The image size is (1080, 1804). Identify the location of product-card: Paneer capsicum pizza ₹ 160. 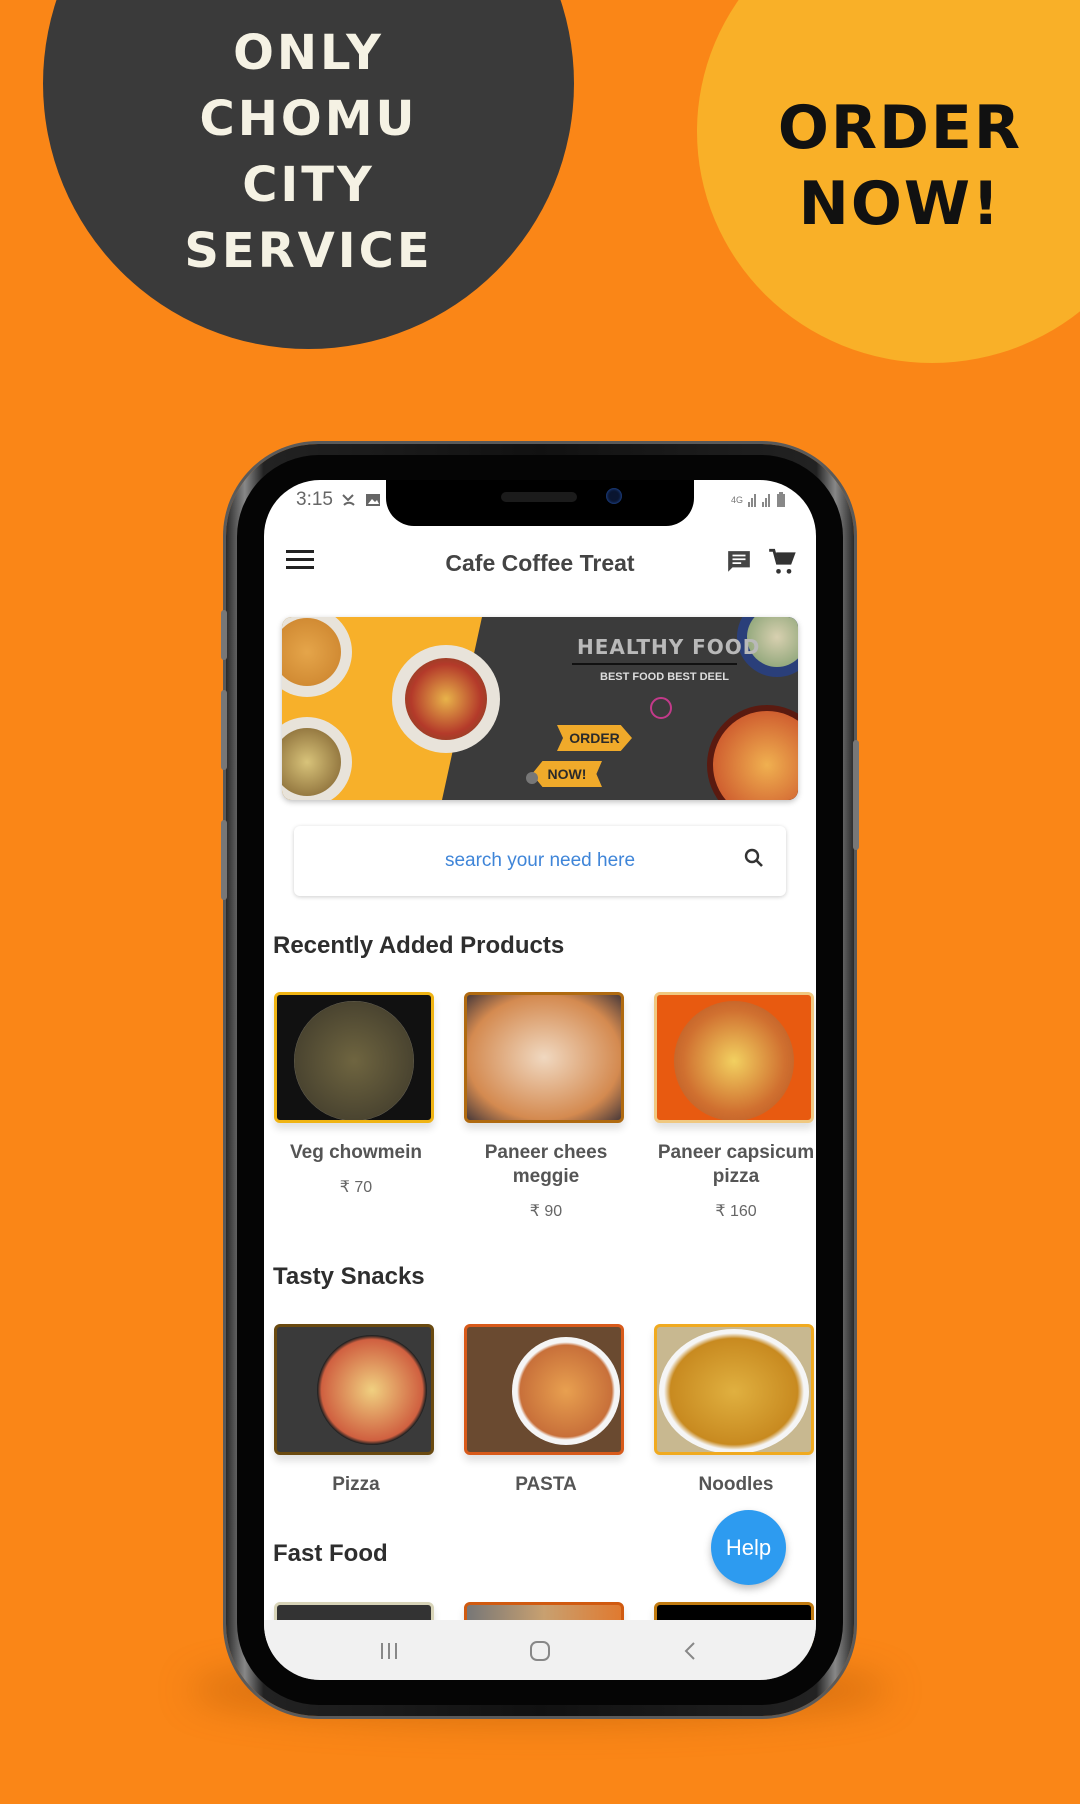
(735, 1106).